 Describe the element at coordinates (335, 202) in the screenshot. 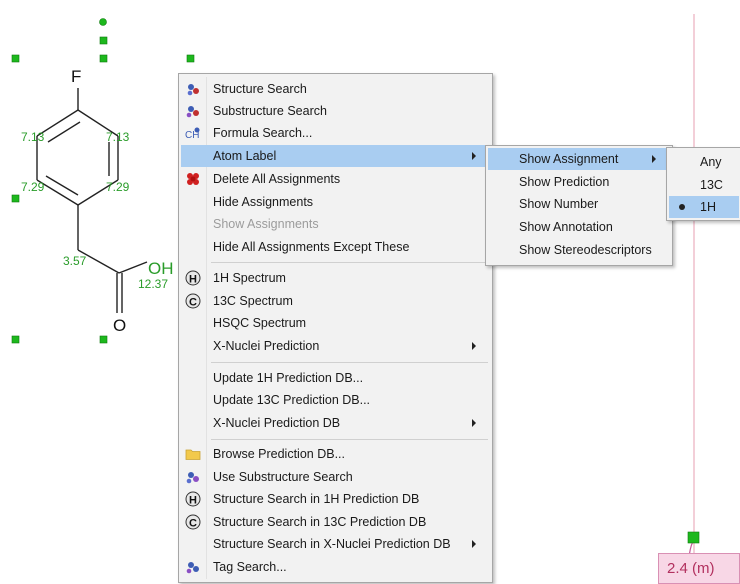

I see `menu-item-hide-assignments: Hide Assignments` at that location.